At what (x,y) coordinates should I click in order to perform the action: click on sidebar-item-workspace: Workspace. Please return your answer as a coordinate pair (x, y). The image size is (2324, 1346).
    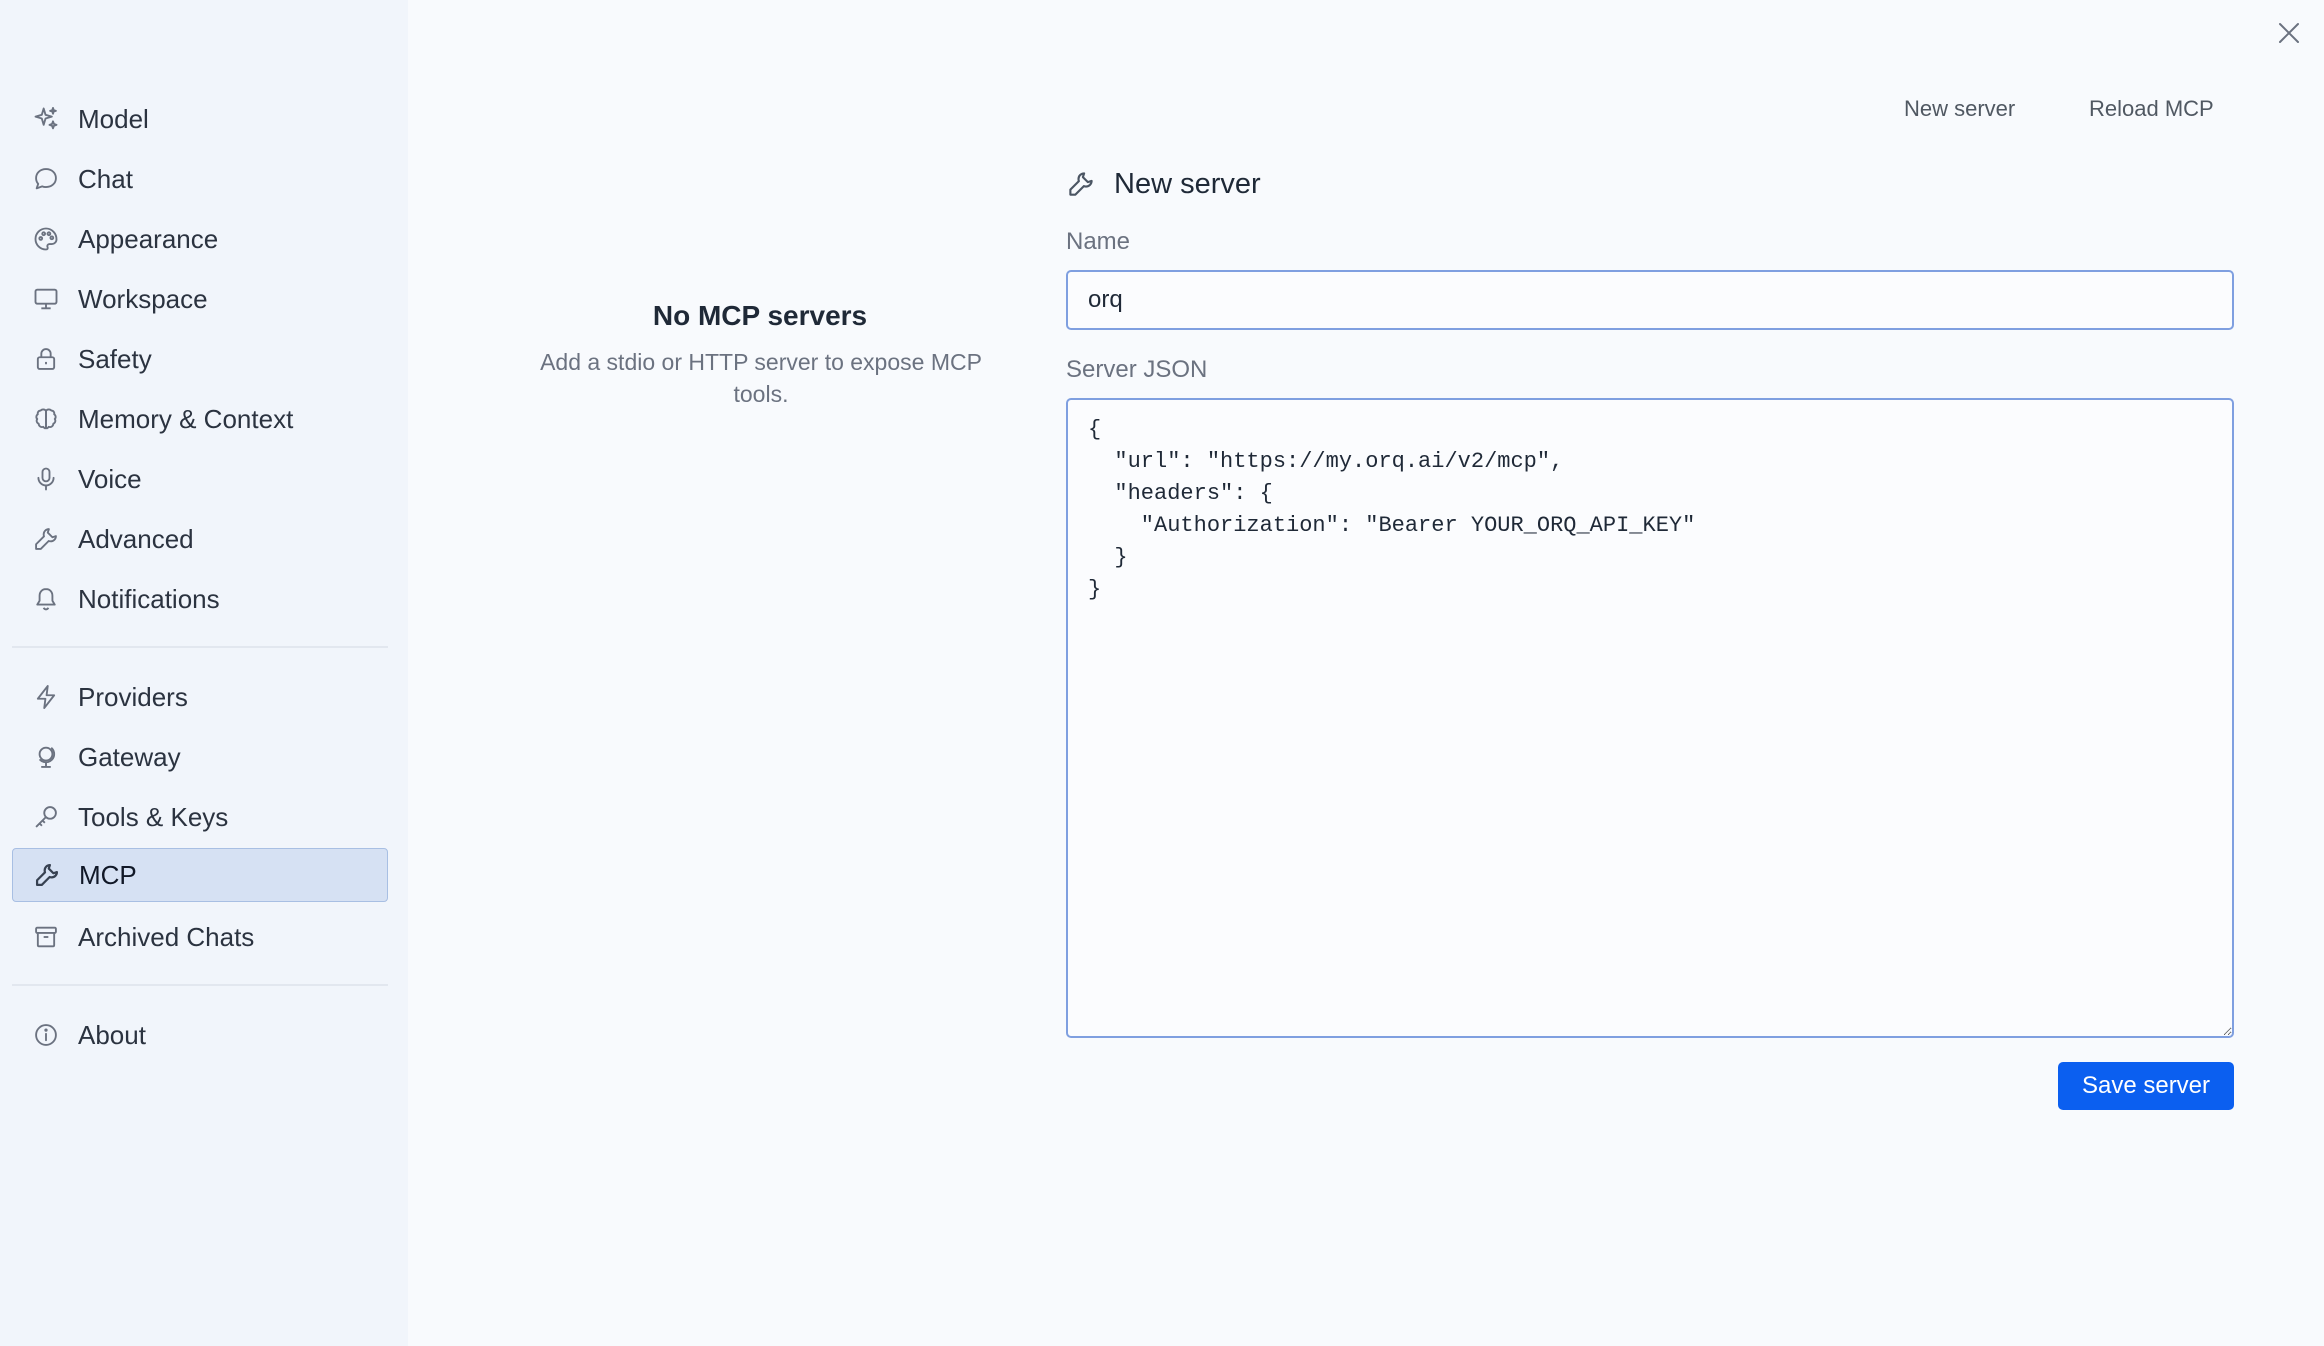
    Looking at the image, I should click on (200, 299).